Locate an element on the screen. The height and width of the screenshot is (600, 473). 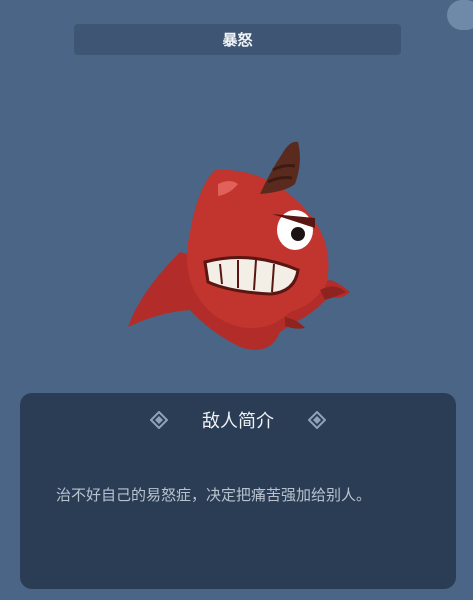
info-title: 敌人简介 is located at coordinates (238, 421).